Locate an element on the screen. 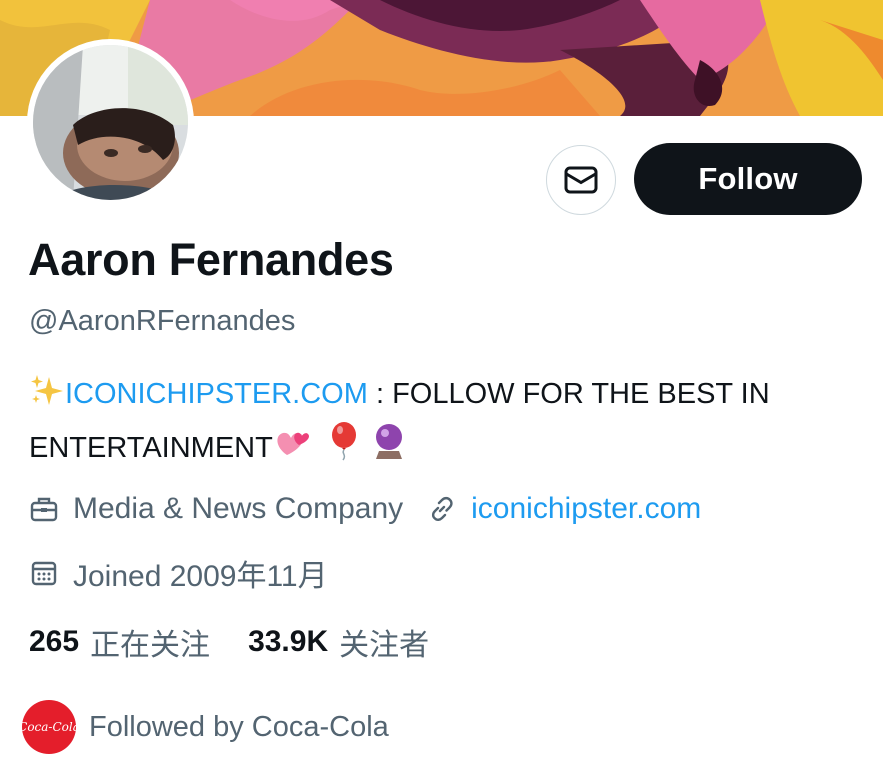  profile-category: Media & News Company is located at coordinates (238, 508).